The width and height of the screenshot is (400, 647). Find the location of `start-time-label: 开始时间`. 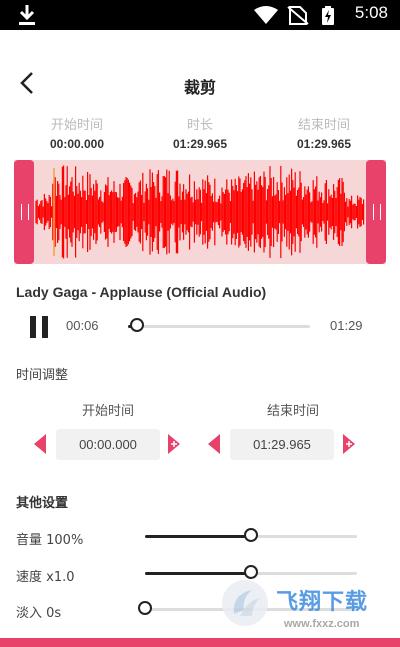

start-time-label: 开始时间 is located at coordinates (76, 125).